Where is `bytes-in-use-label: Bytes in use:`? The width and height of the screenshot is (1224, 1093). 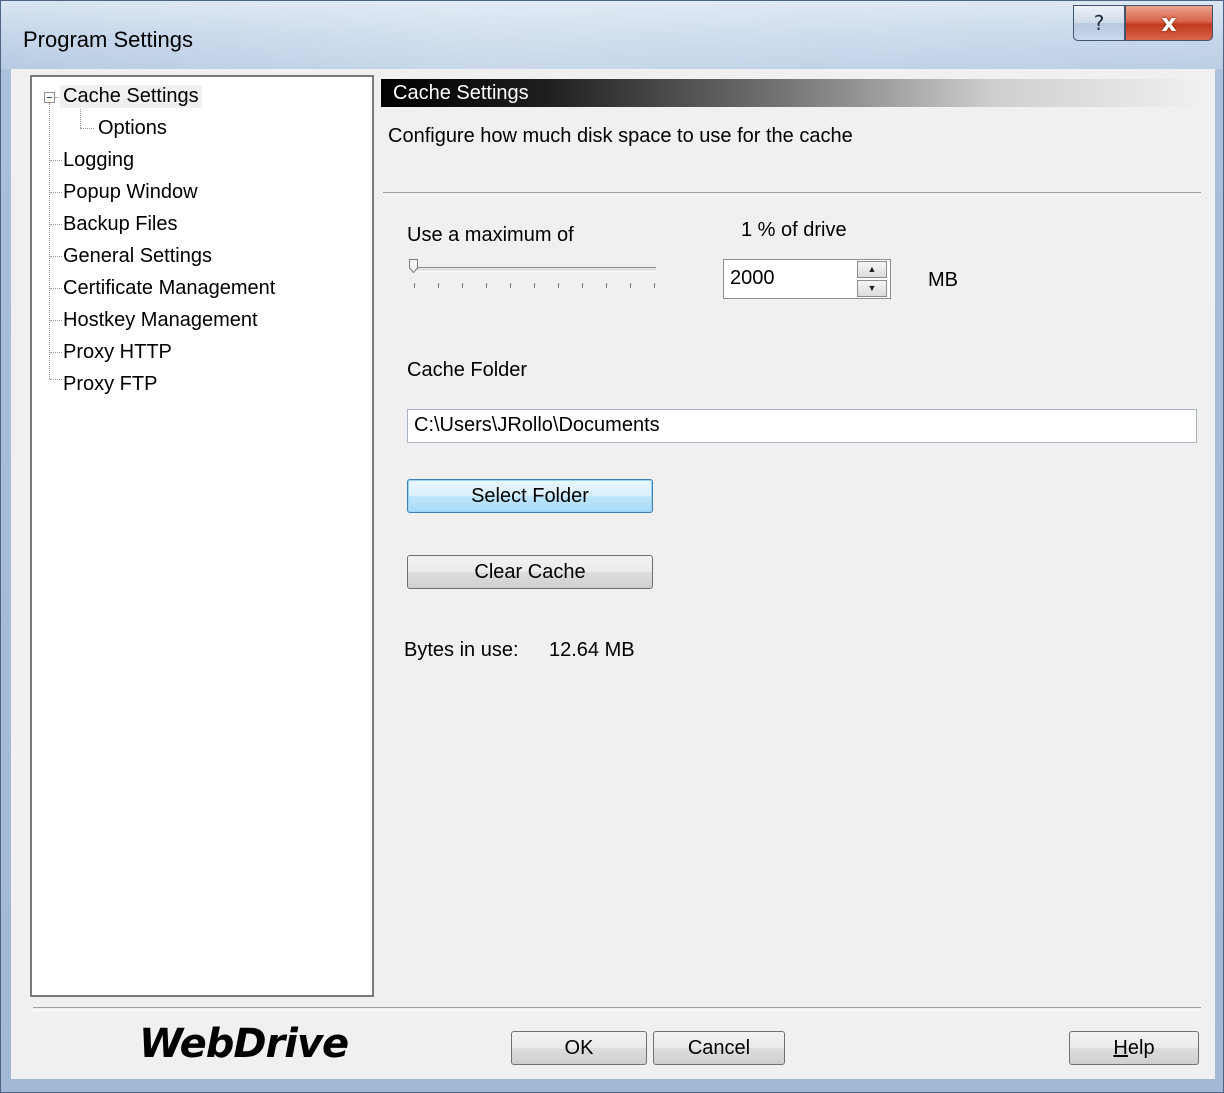 bytes-in-use-label: Bytes in use: is located at coordinates (461, 650).